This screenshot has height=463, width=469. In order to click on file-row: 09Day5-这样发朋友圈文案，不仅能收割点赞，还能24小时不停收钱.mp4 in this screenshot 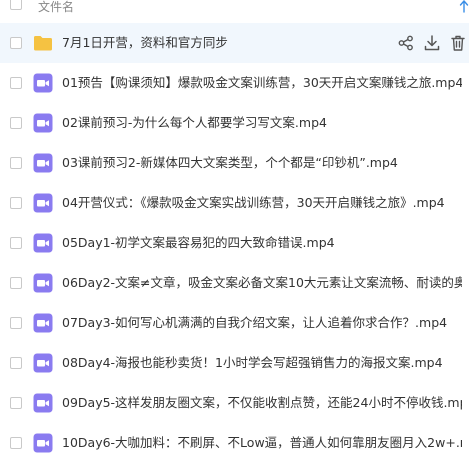, I will do `click(234, 403)`.